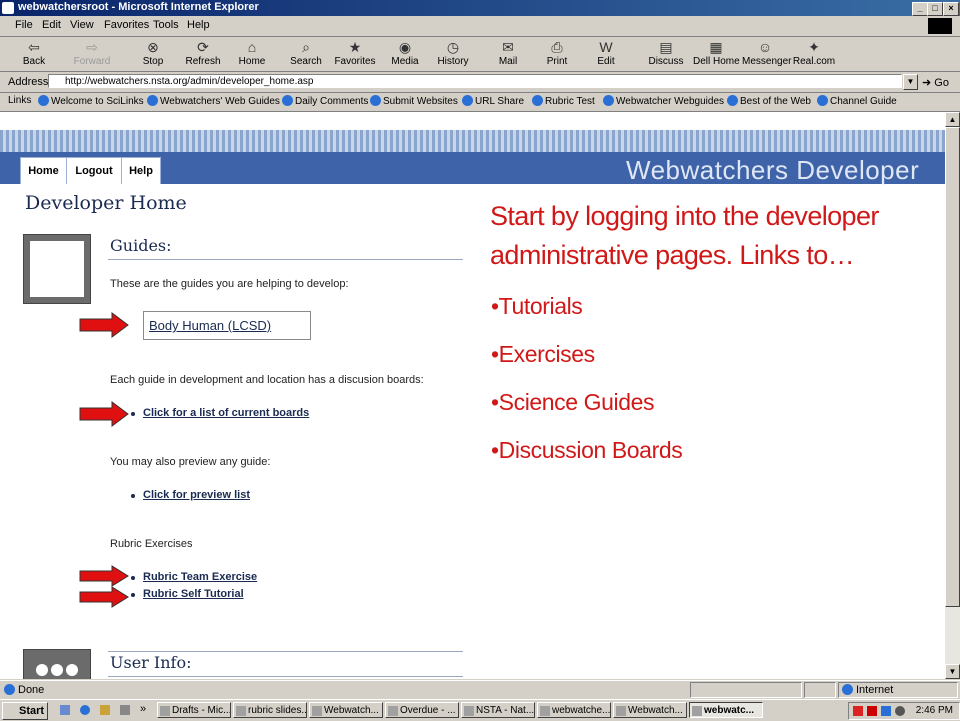 The height and width of the screenshot is (721, 960). I want to click on annotation-bullet-discussion-boards: •Discussion Boards, so click(587, 450).